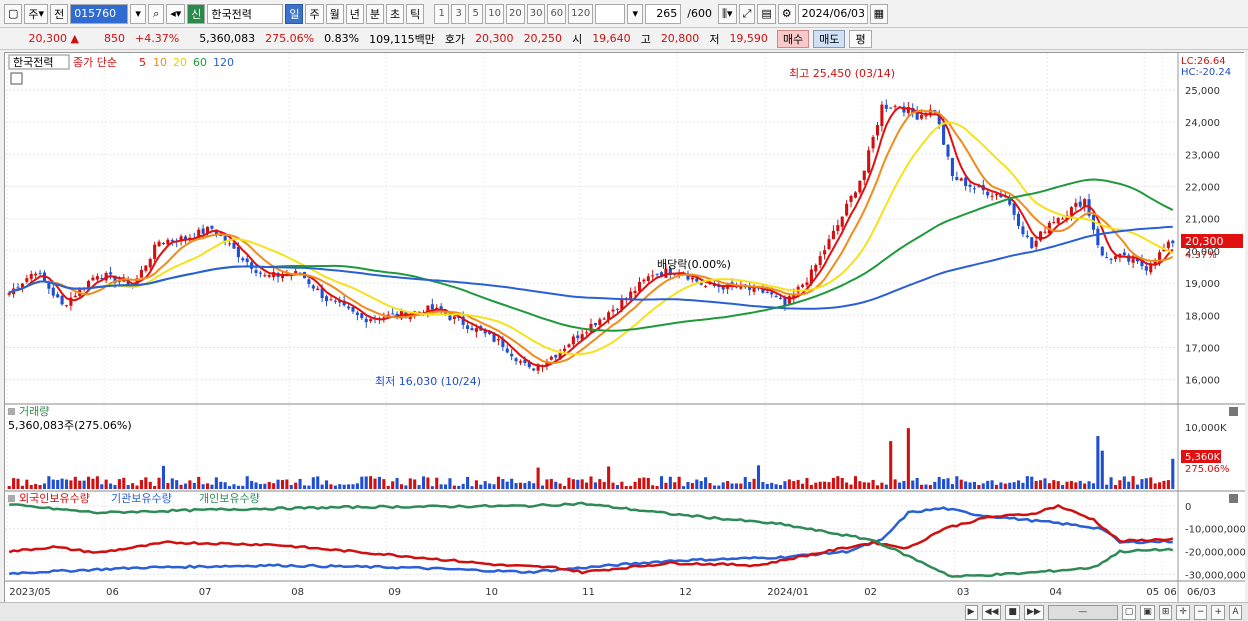 This screenshot has width=1248, height=621. I want to click on interval-60: 60, so click(557, 13).